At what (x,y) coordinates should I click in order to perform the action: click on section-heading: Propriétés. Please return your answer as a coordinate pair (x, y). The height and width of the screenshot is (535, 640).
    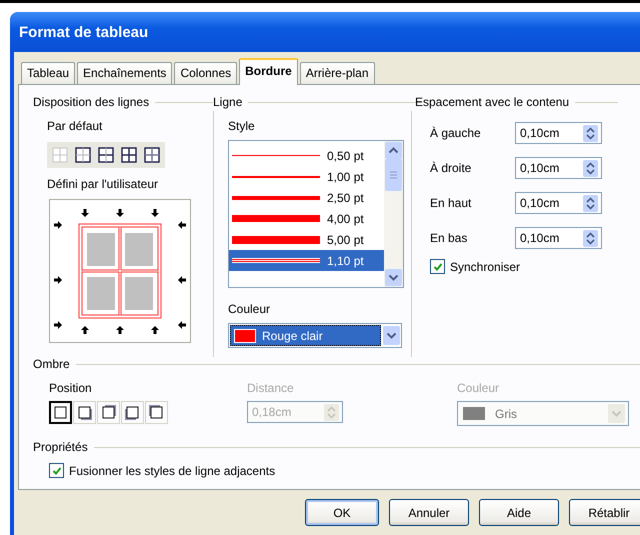
    Looking at the image, I should click on (60, 447).